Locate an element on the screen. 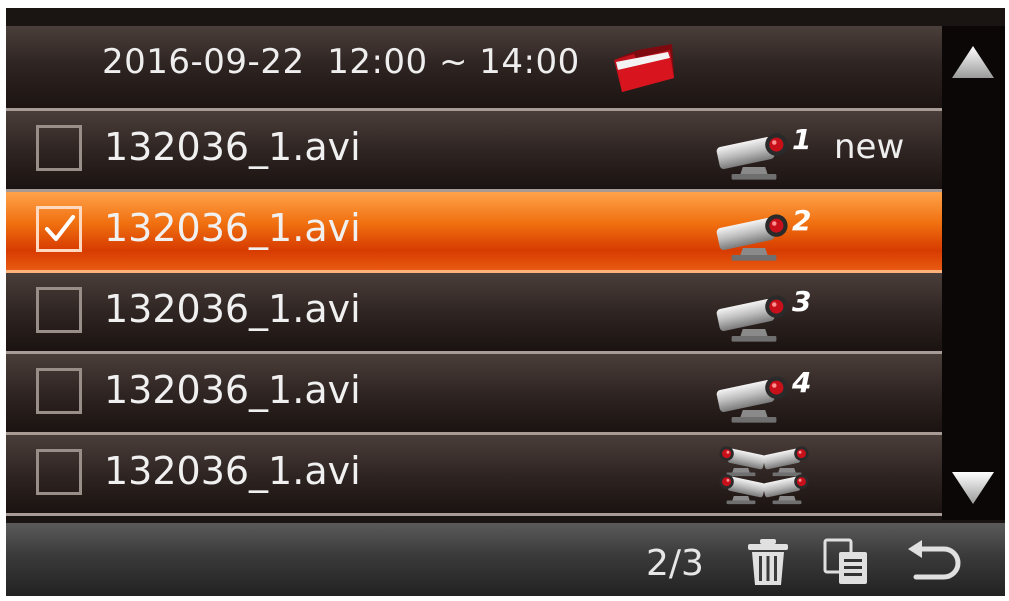  checkbox-checked is located at coordinates (59, 229).